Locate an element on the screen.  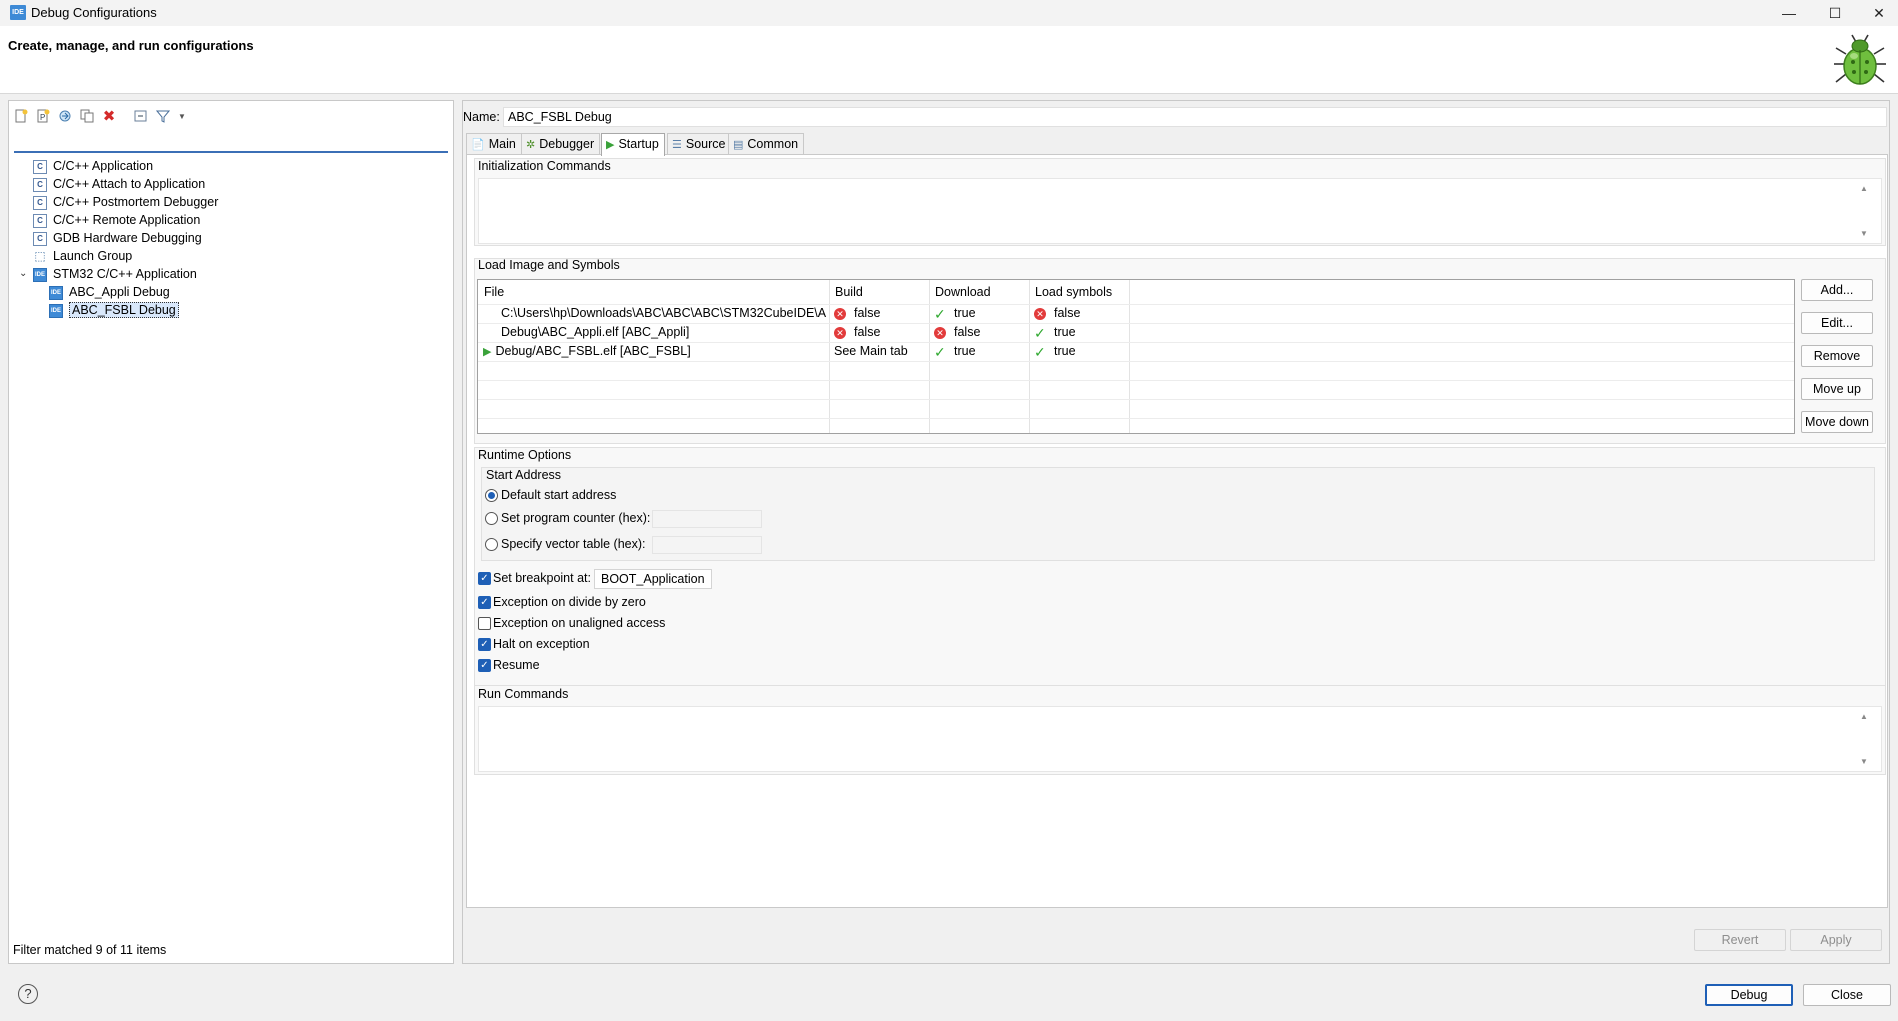
app-icon: IDE is located at coordinates (18, 12).